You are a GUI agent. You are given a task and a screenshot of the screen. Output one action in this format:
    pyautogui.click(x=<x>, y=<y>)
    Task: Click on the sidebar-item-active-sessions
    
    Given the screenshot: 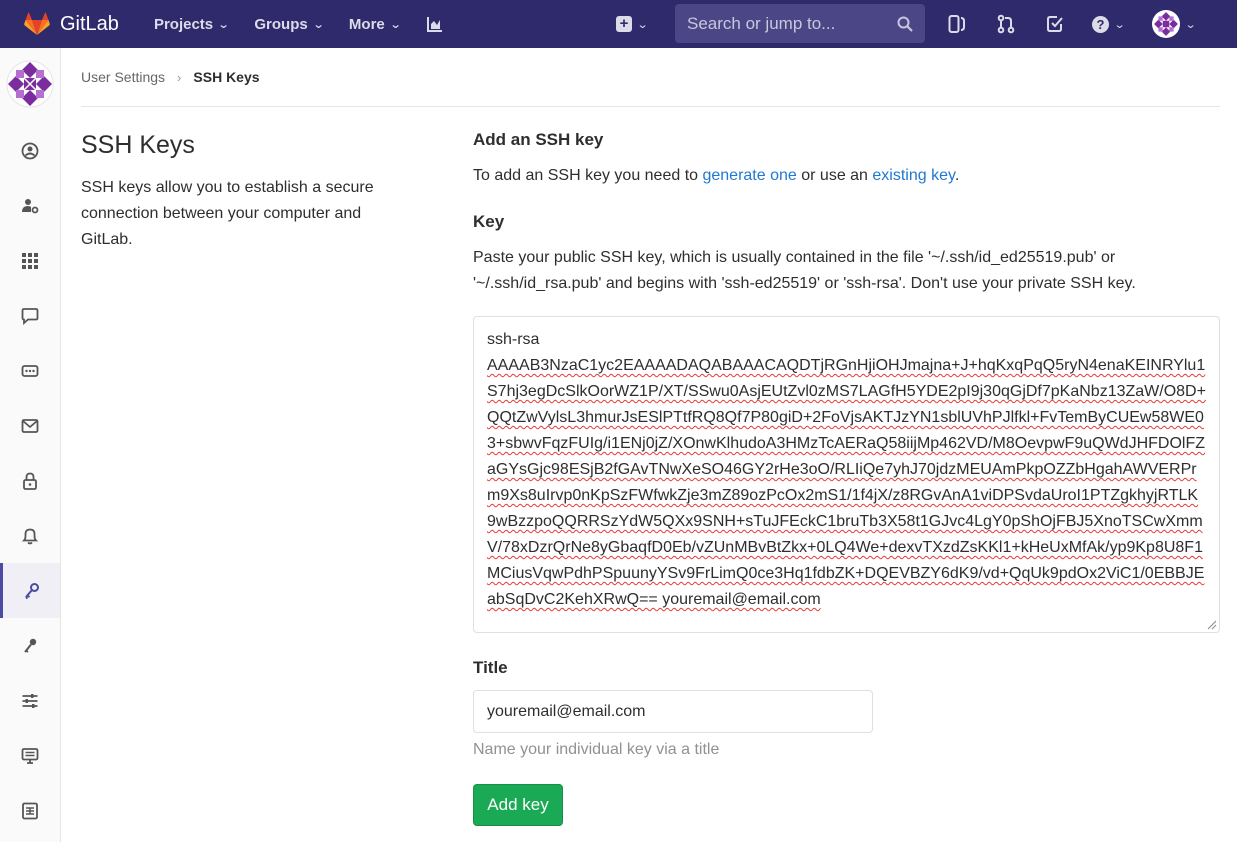 What is the action you would take?
    pyautogui.click(x=30, y=755)
    